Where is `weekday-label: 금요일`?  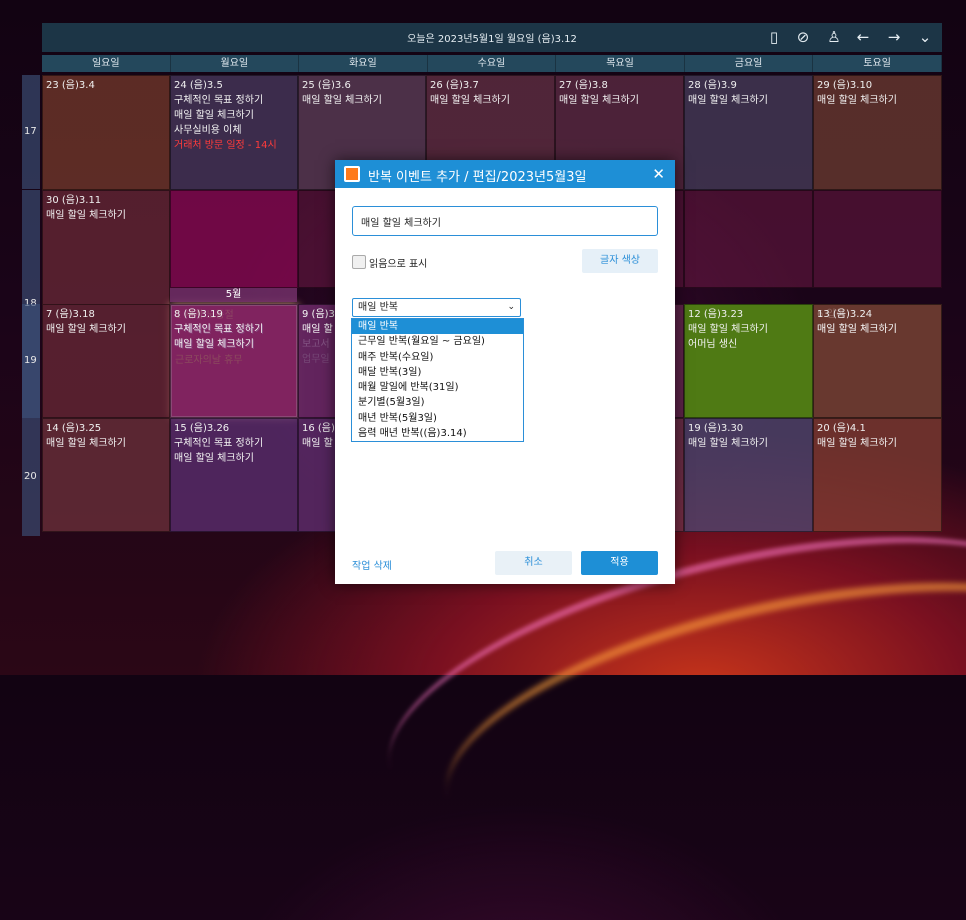 weekday-label: 금요일 is located at coordinates (749, 63).